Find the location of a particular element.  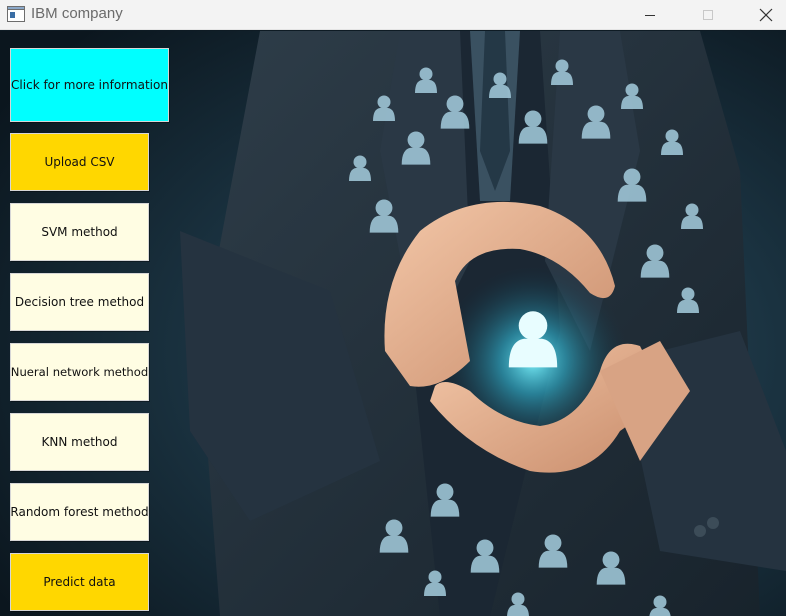

maximize-icon is located at coordinates (708, 15).